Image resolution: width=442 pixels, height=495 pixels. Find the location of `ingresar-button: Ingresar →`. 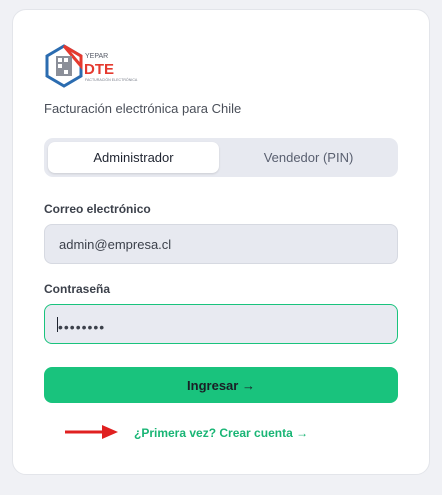

ingresar-button: Ingresar → is located at coordinates (221, 385).